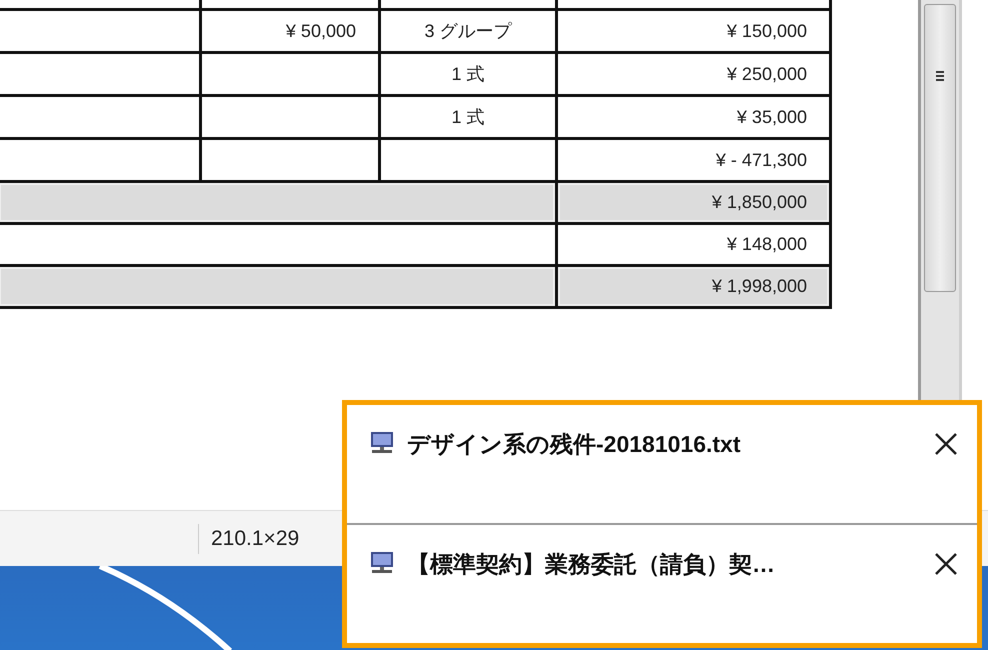 This screenshot has height=650, width=988. What do you see at coordinates (255, 538) in the screenshot?
I see `page-size-text: 210.1×29` at bounding box center [255, 538].